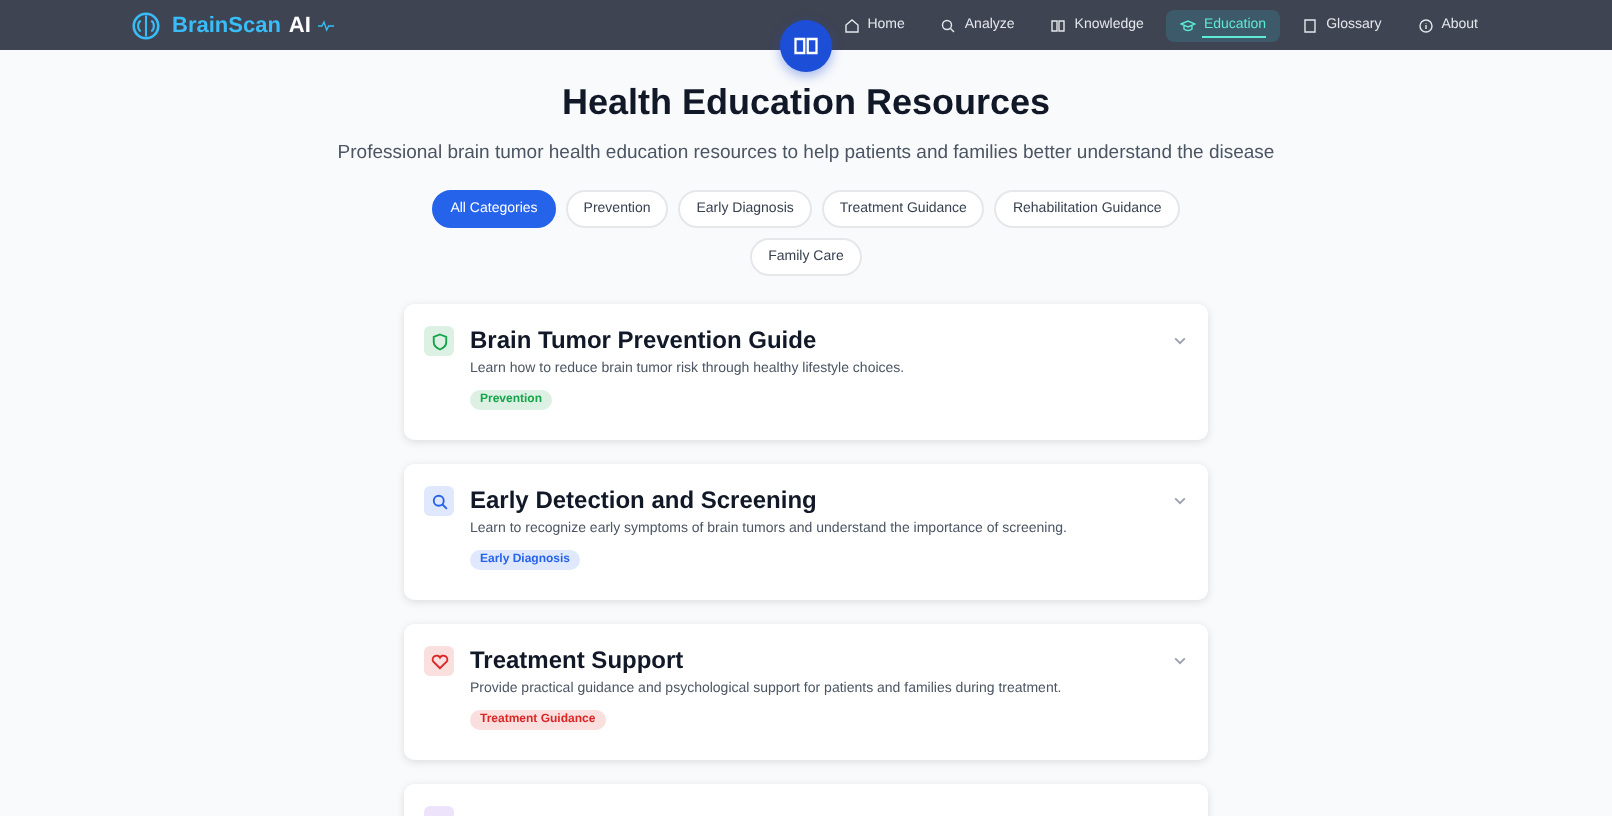 This screenshot has height=816, width=1612. Describe the element at coordinates (1310, 25) in the screenshot. I see `document-icon` at that location.